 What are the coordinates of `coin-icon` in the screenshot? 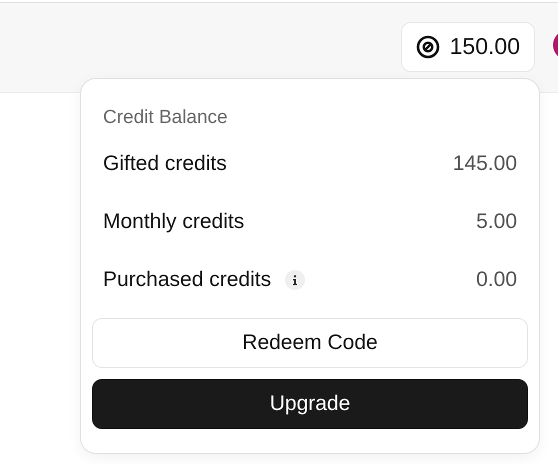 It's located at (428, 46).